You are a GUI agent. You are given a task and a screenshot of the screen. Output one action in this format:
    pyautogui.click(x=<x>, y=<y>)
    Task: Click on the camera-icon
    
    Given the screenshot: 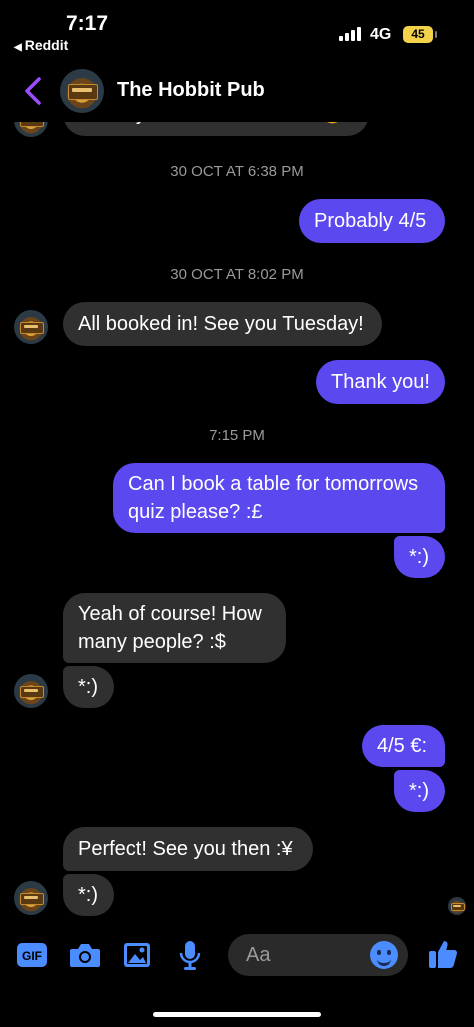 What is the action you would take?
    pyautogui.click(x=85, y=955)
    